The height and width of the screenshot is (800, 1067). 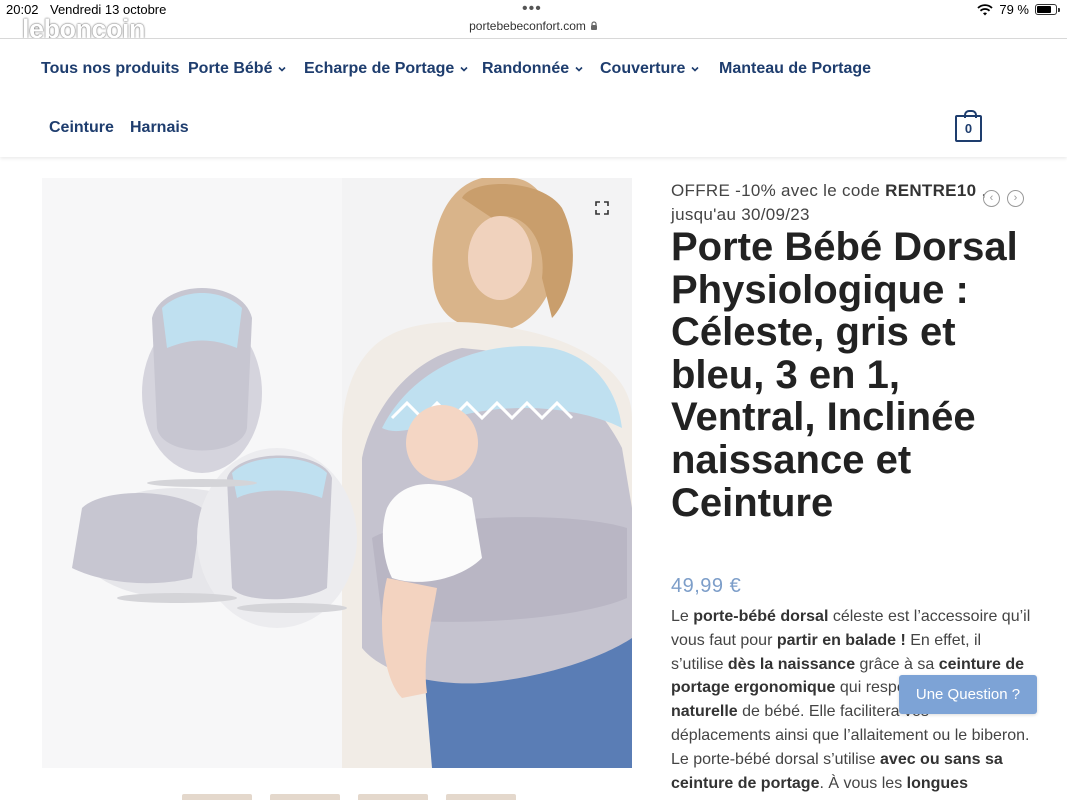 I want to click on description-bold: partir en balade !, so click(x=841, y=640).